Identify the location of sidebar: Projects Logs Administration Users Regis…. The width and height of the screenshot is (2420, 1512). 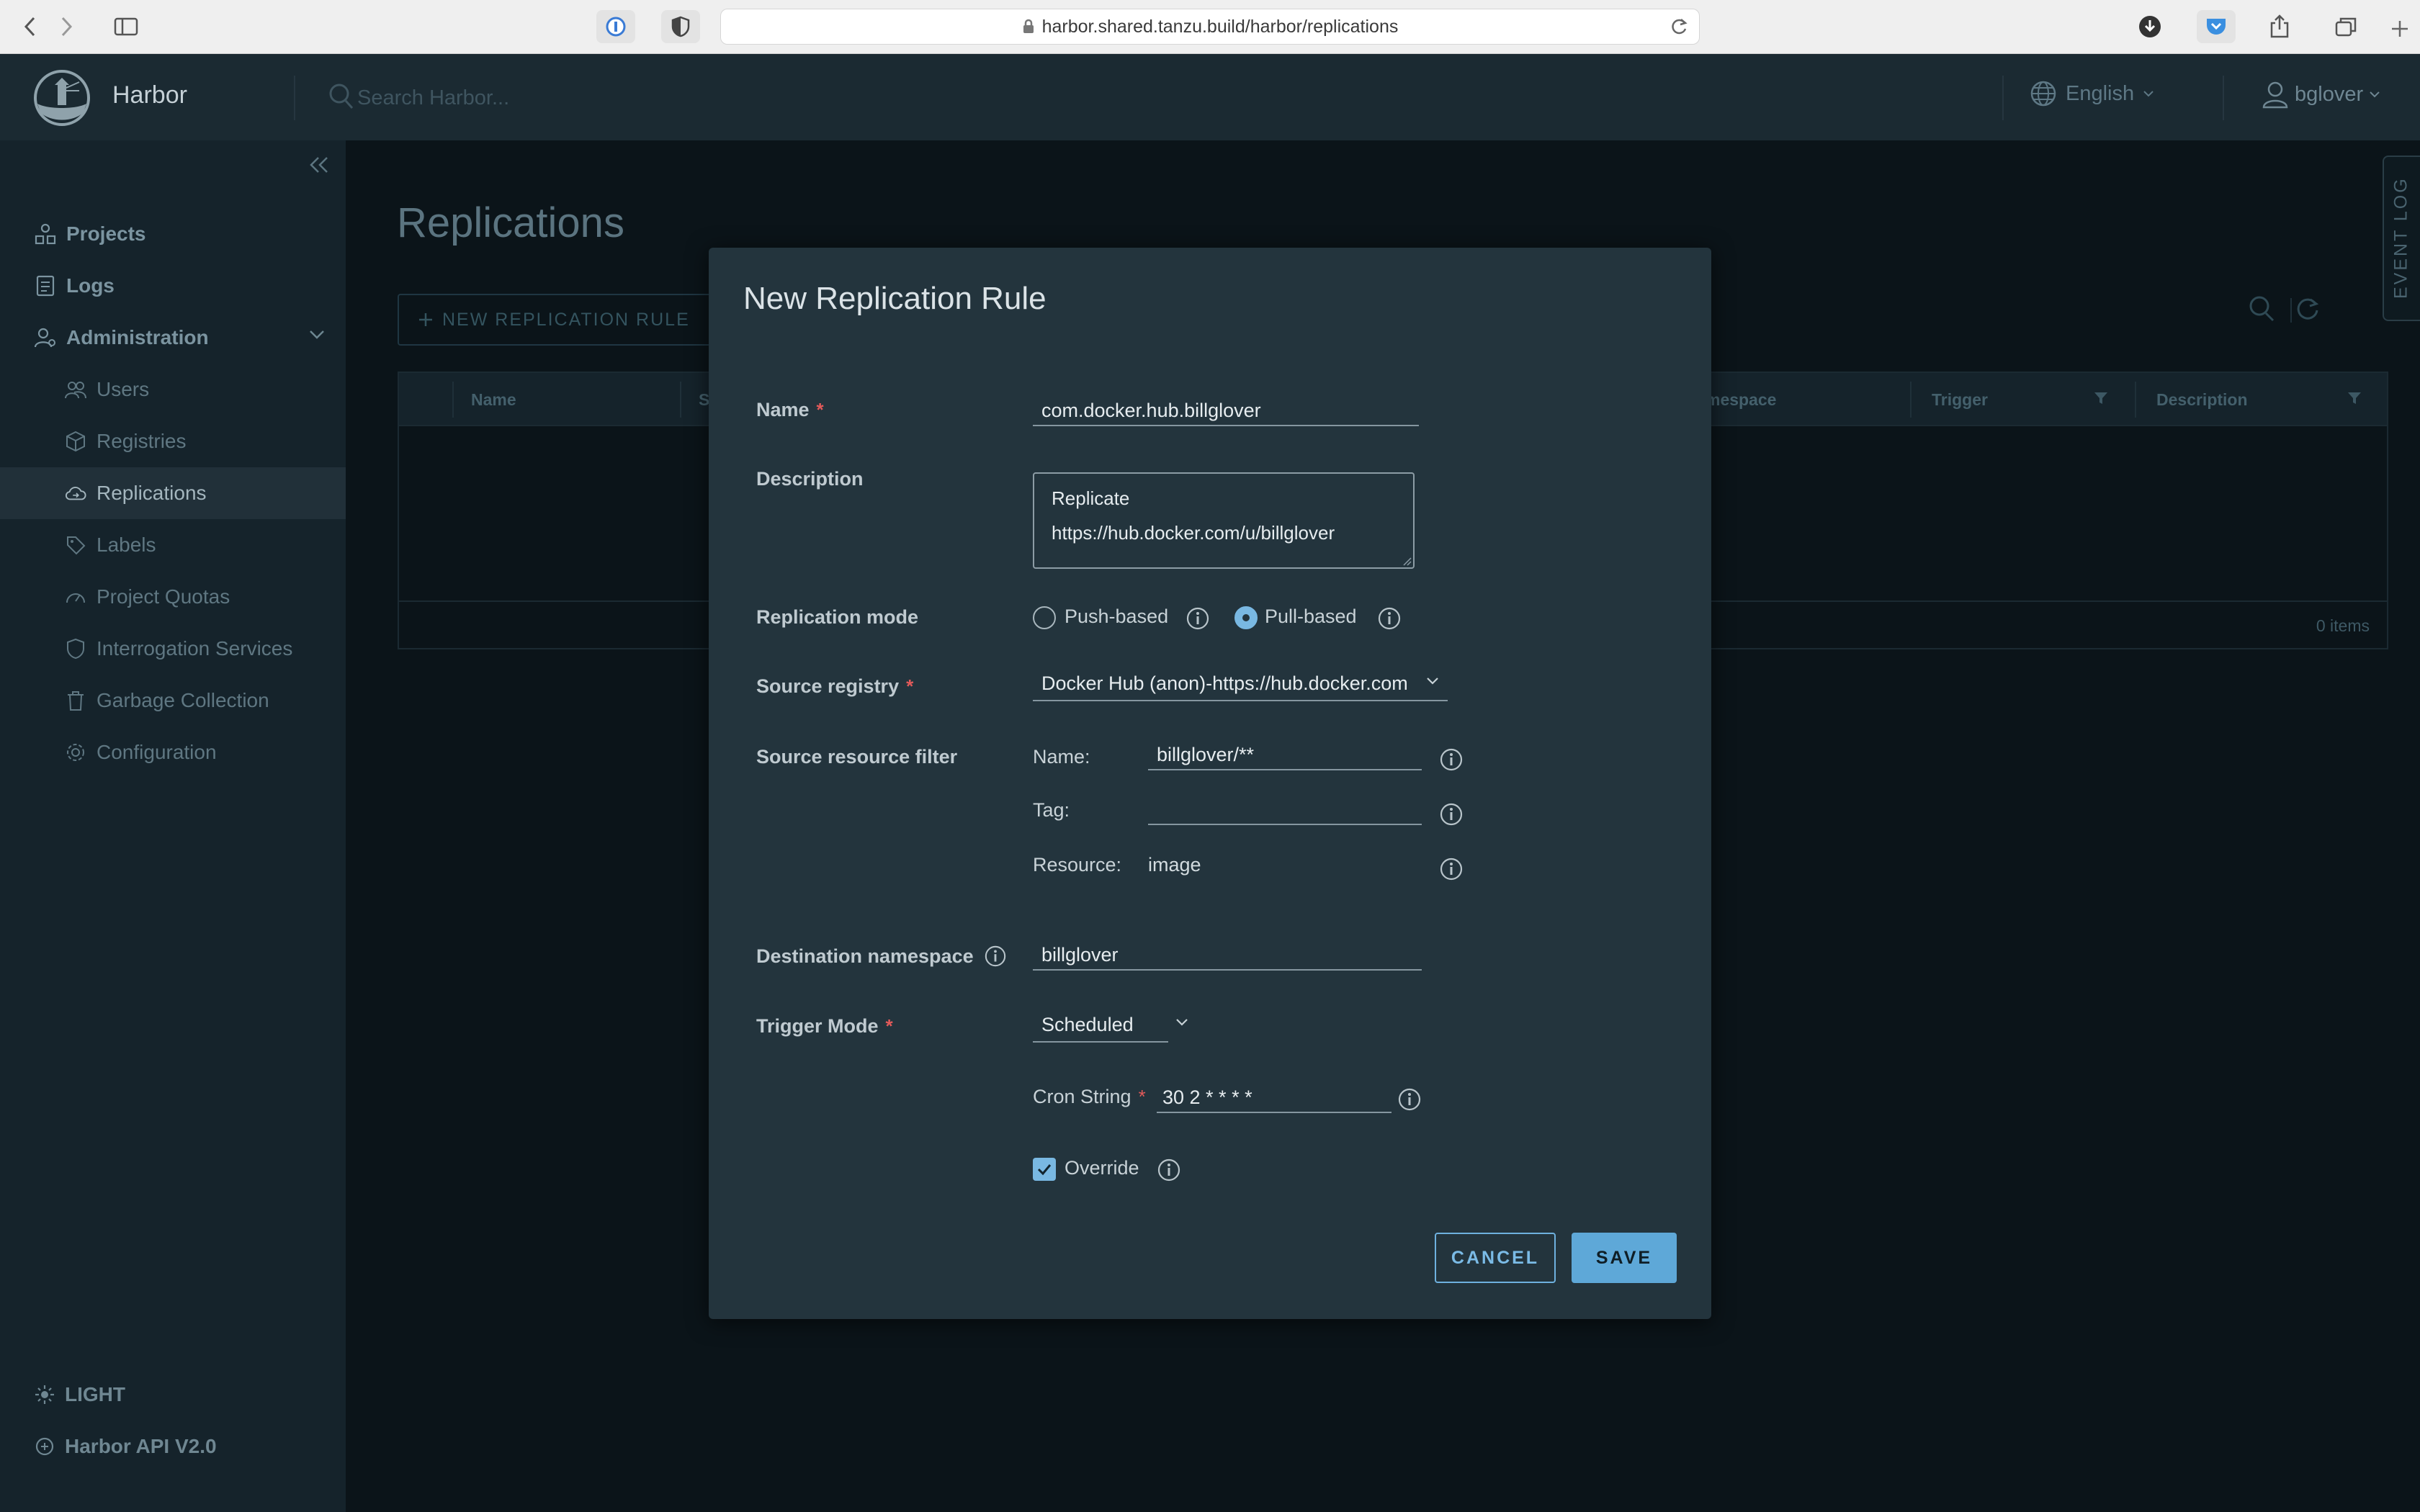
(173, 826).